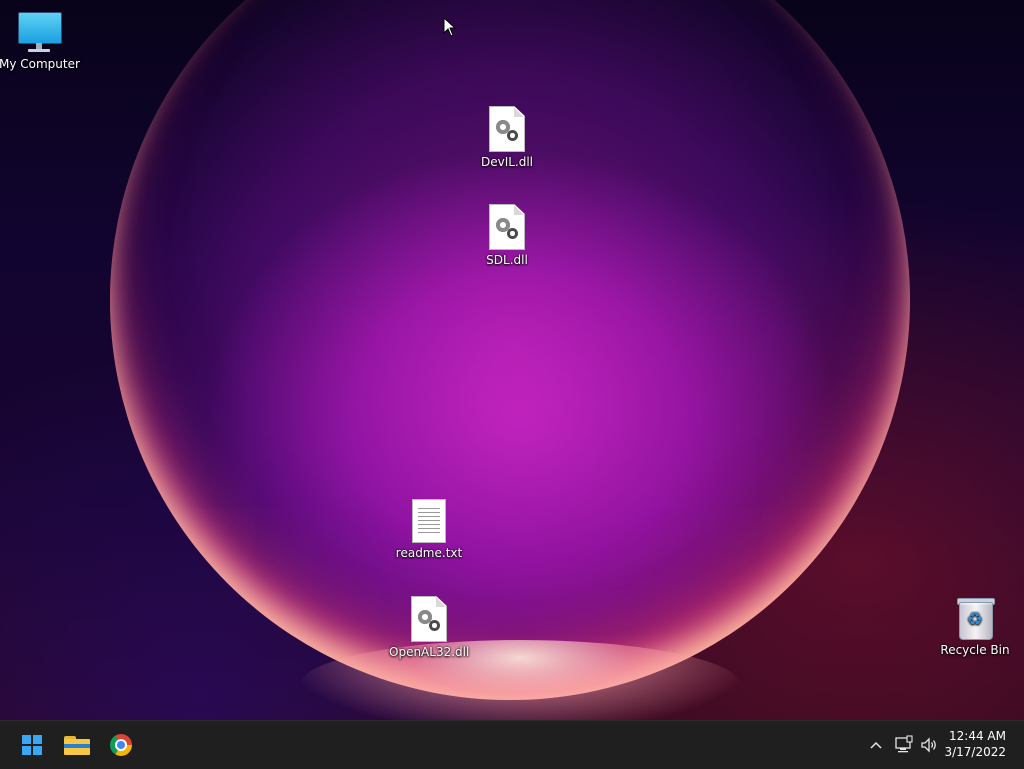 The height and width of the screenshot is (769, 1024). Describe the element at coordinates (429, 521) in the screenshot. I see `text-file-icon` at that location.